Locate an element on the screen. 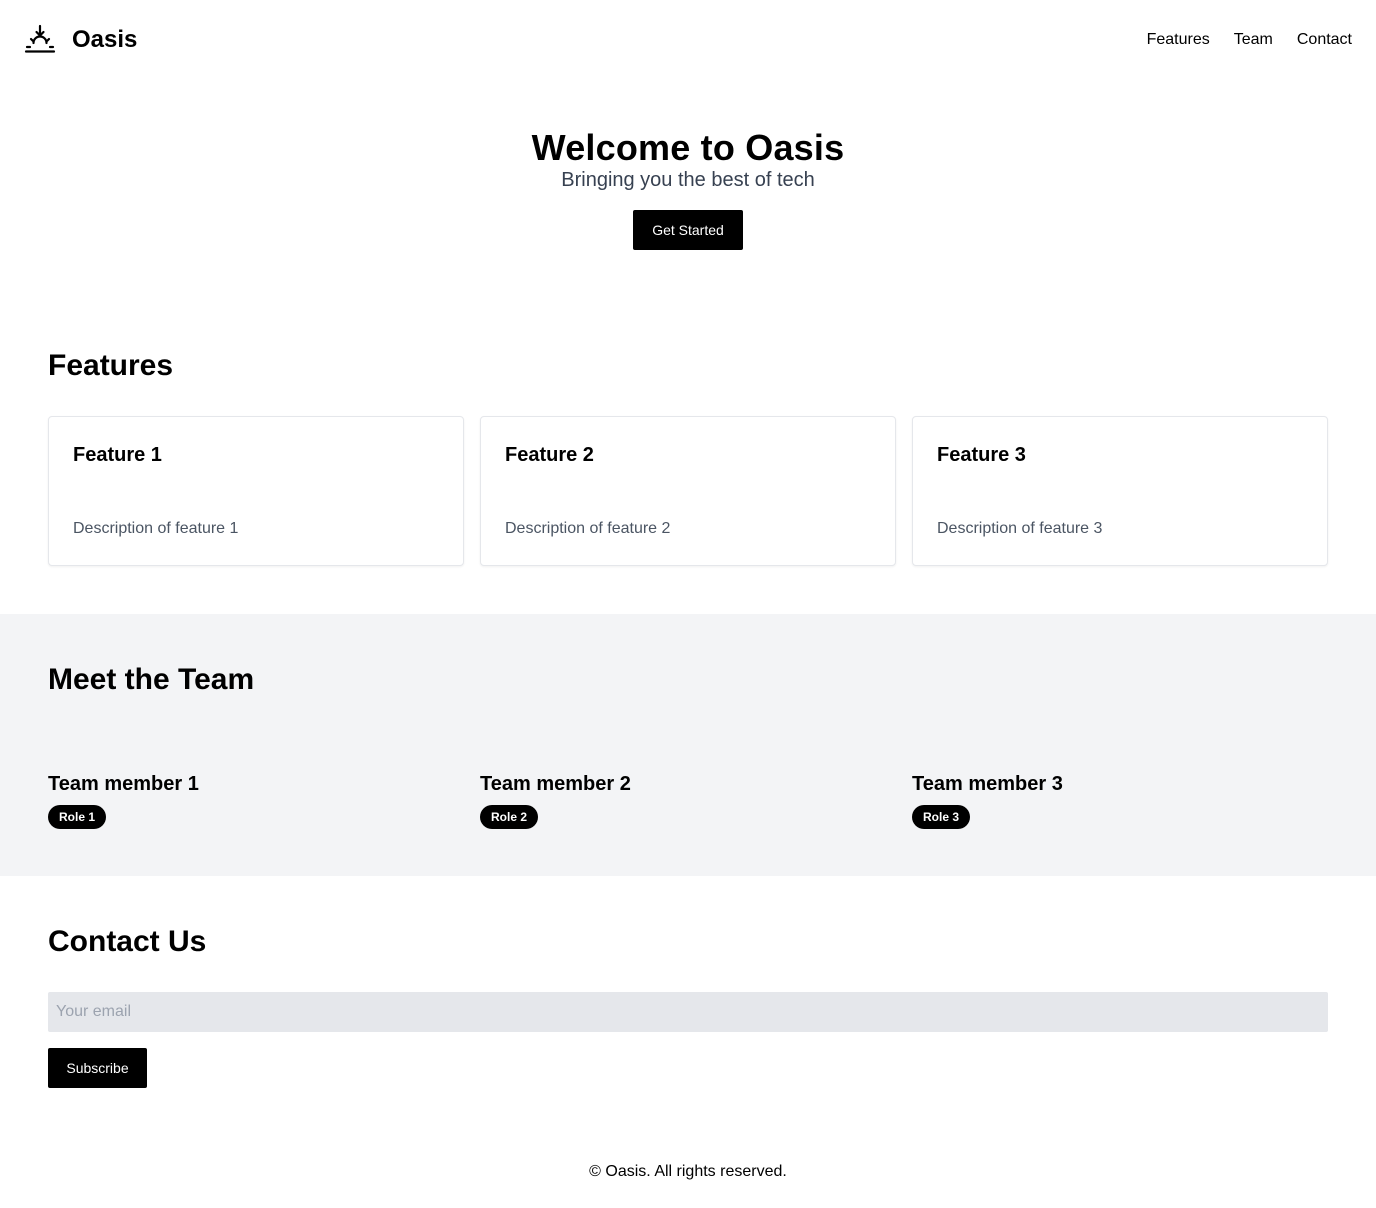 This screenshot has width=1376, height=1208. copyright-text: © Oasis. All rights reserved. is located at coordinates (688, 1171).